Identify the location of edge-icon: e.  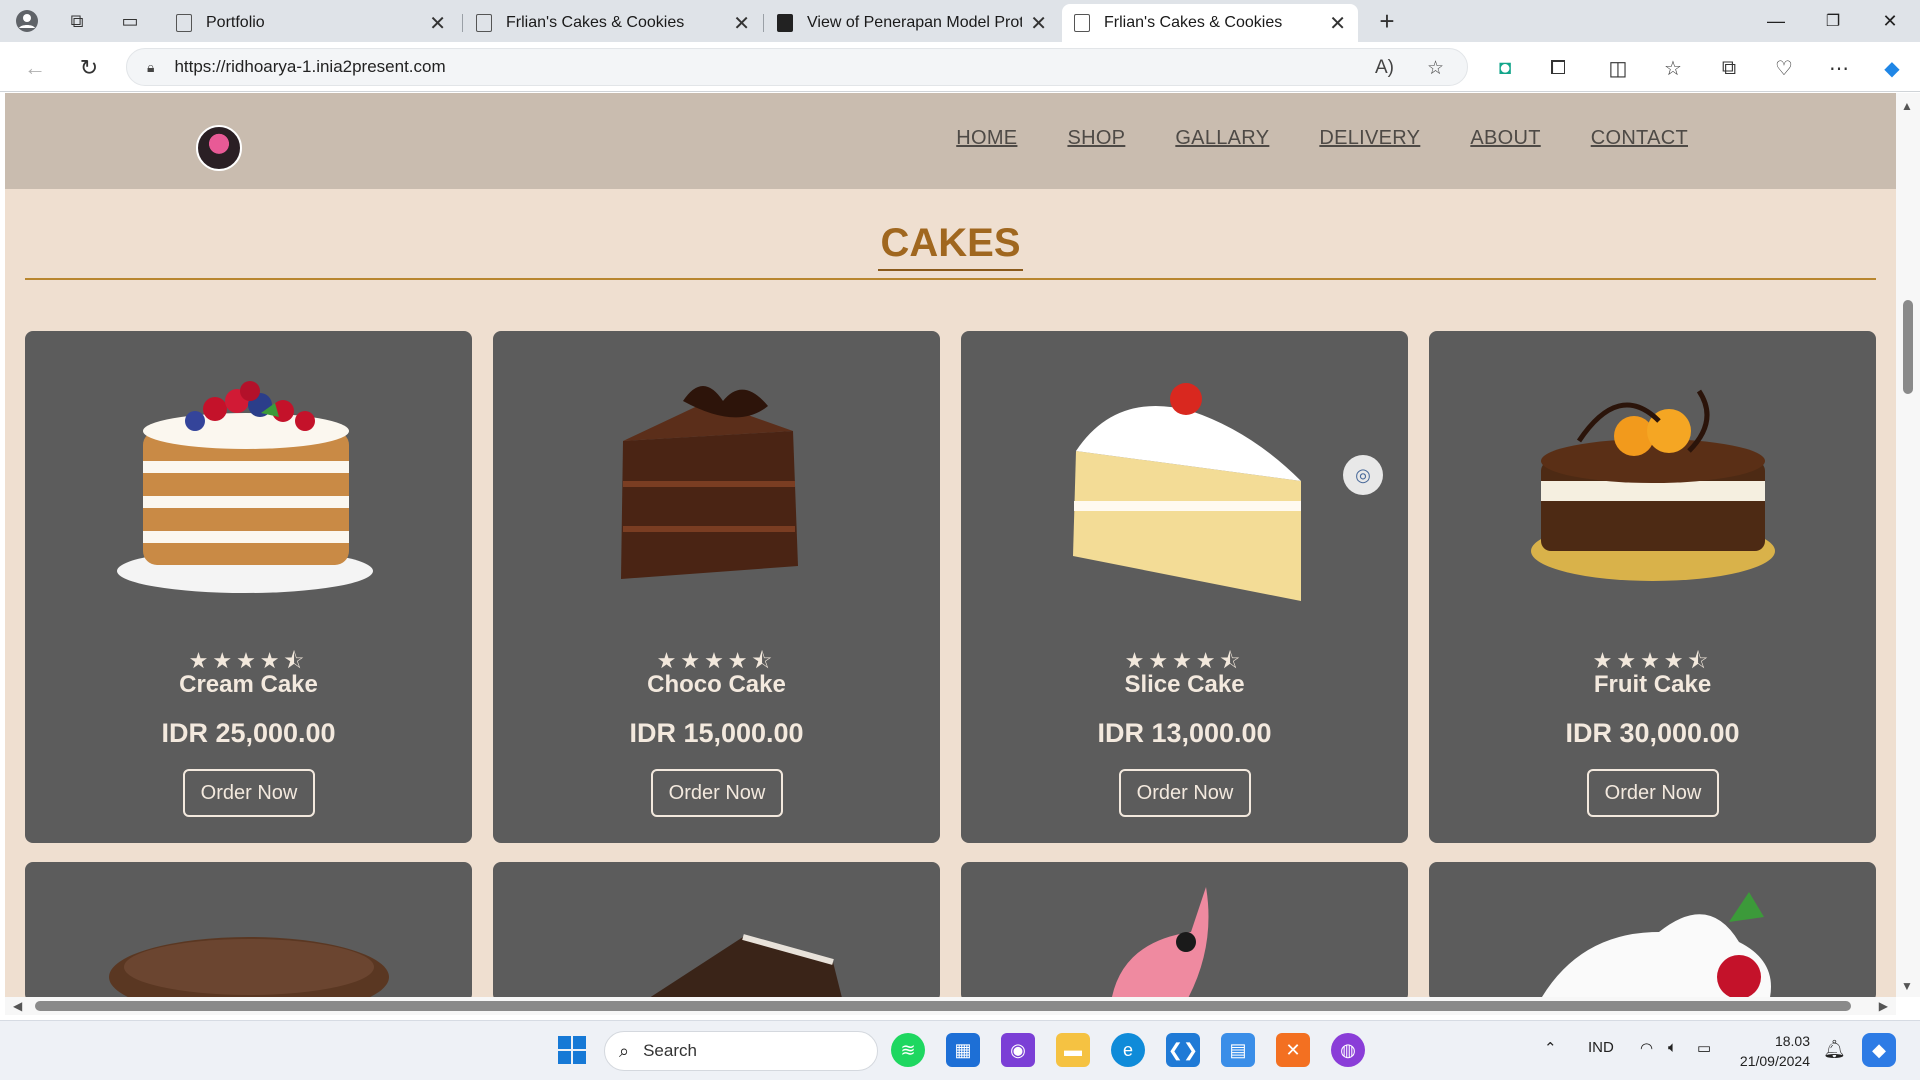
(1128, 1050).